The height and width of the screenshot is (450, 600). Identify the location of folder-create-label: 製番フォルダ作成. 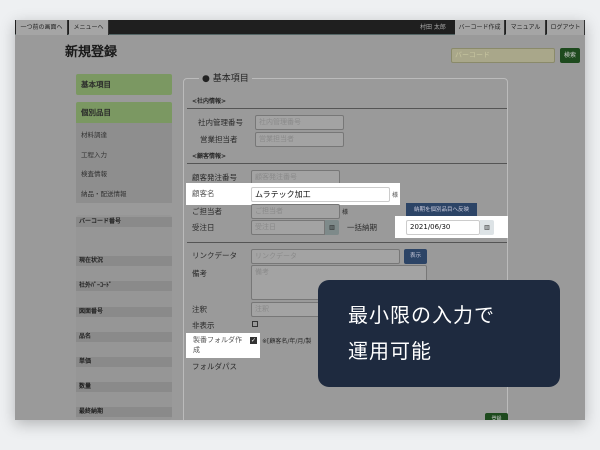
(217, 345).